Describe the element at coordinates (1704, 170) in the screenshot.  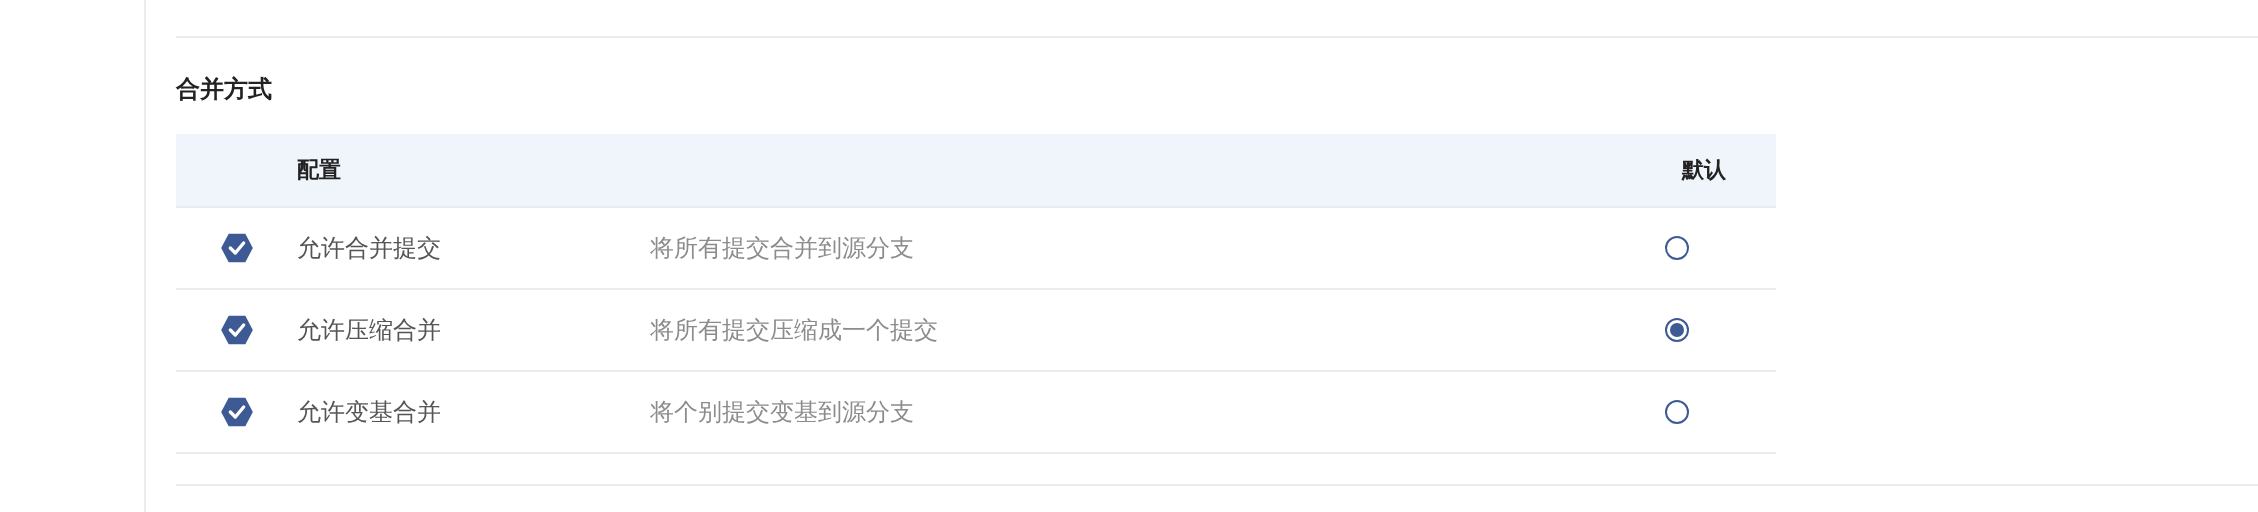
I see `column-header: 默认` at that location.